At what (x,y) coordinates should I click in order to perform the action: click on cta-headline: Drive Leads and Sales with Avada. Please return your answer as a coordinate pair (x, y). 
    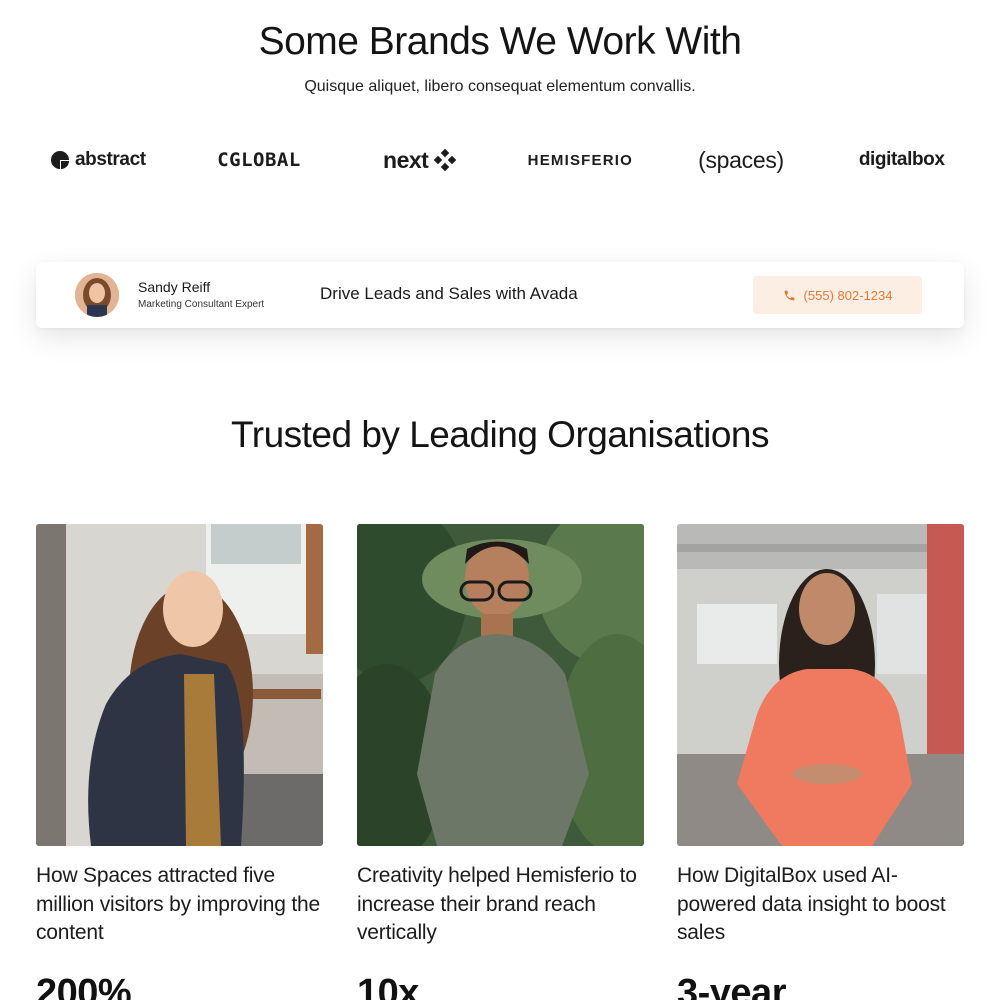
    Looking at the image, I should click on (449, 293).